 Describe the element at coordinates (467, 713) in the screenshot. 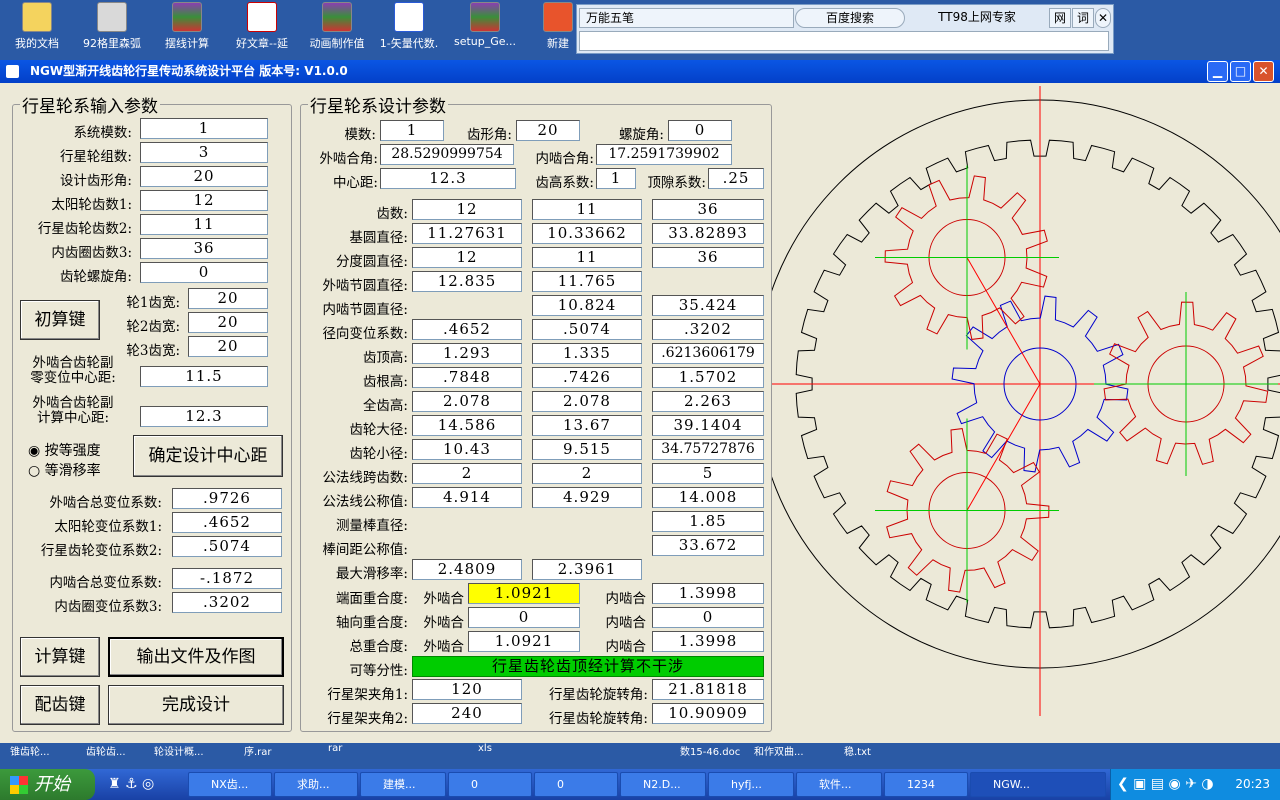

I see `carrier-angle2-field: 240` at that location.